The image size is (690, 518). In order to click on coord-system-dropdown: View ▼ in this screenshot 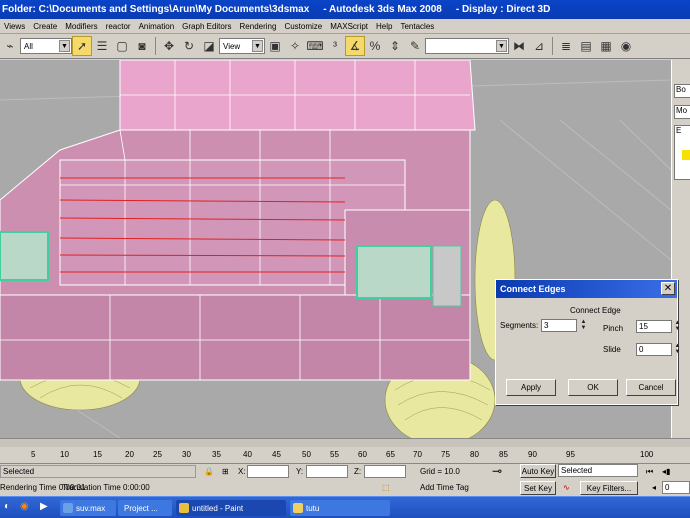, I will do `click(242, 46)`.